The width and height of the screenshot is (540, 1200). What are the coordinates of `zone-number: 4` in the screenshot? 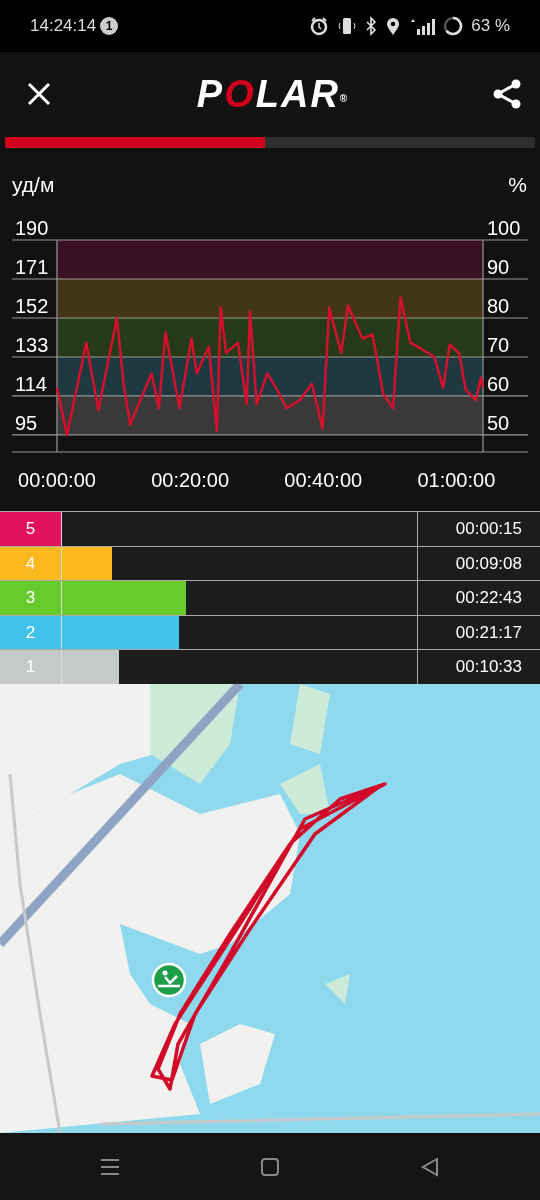 It's located at (31, 563).